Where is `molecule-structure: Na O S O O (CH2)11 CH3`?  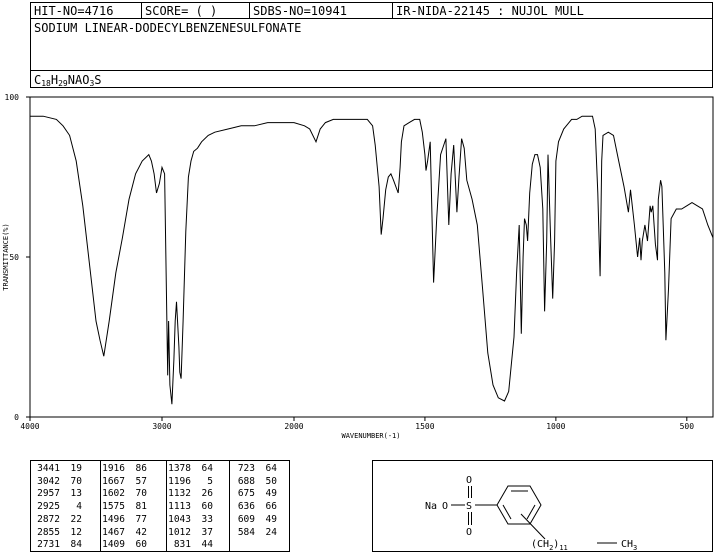
molecule-structure: Na O S O O (CH2)11 CH3 is located at coordinates (531, 513).